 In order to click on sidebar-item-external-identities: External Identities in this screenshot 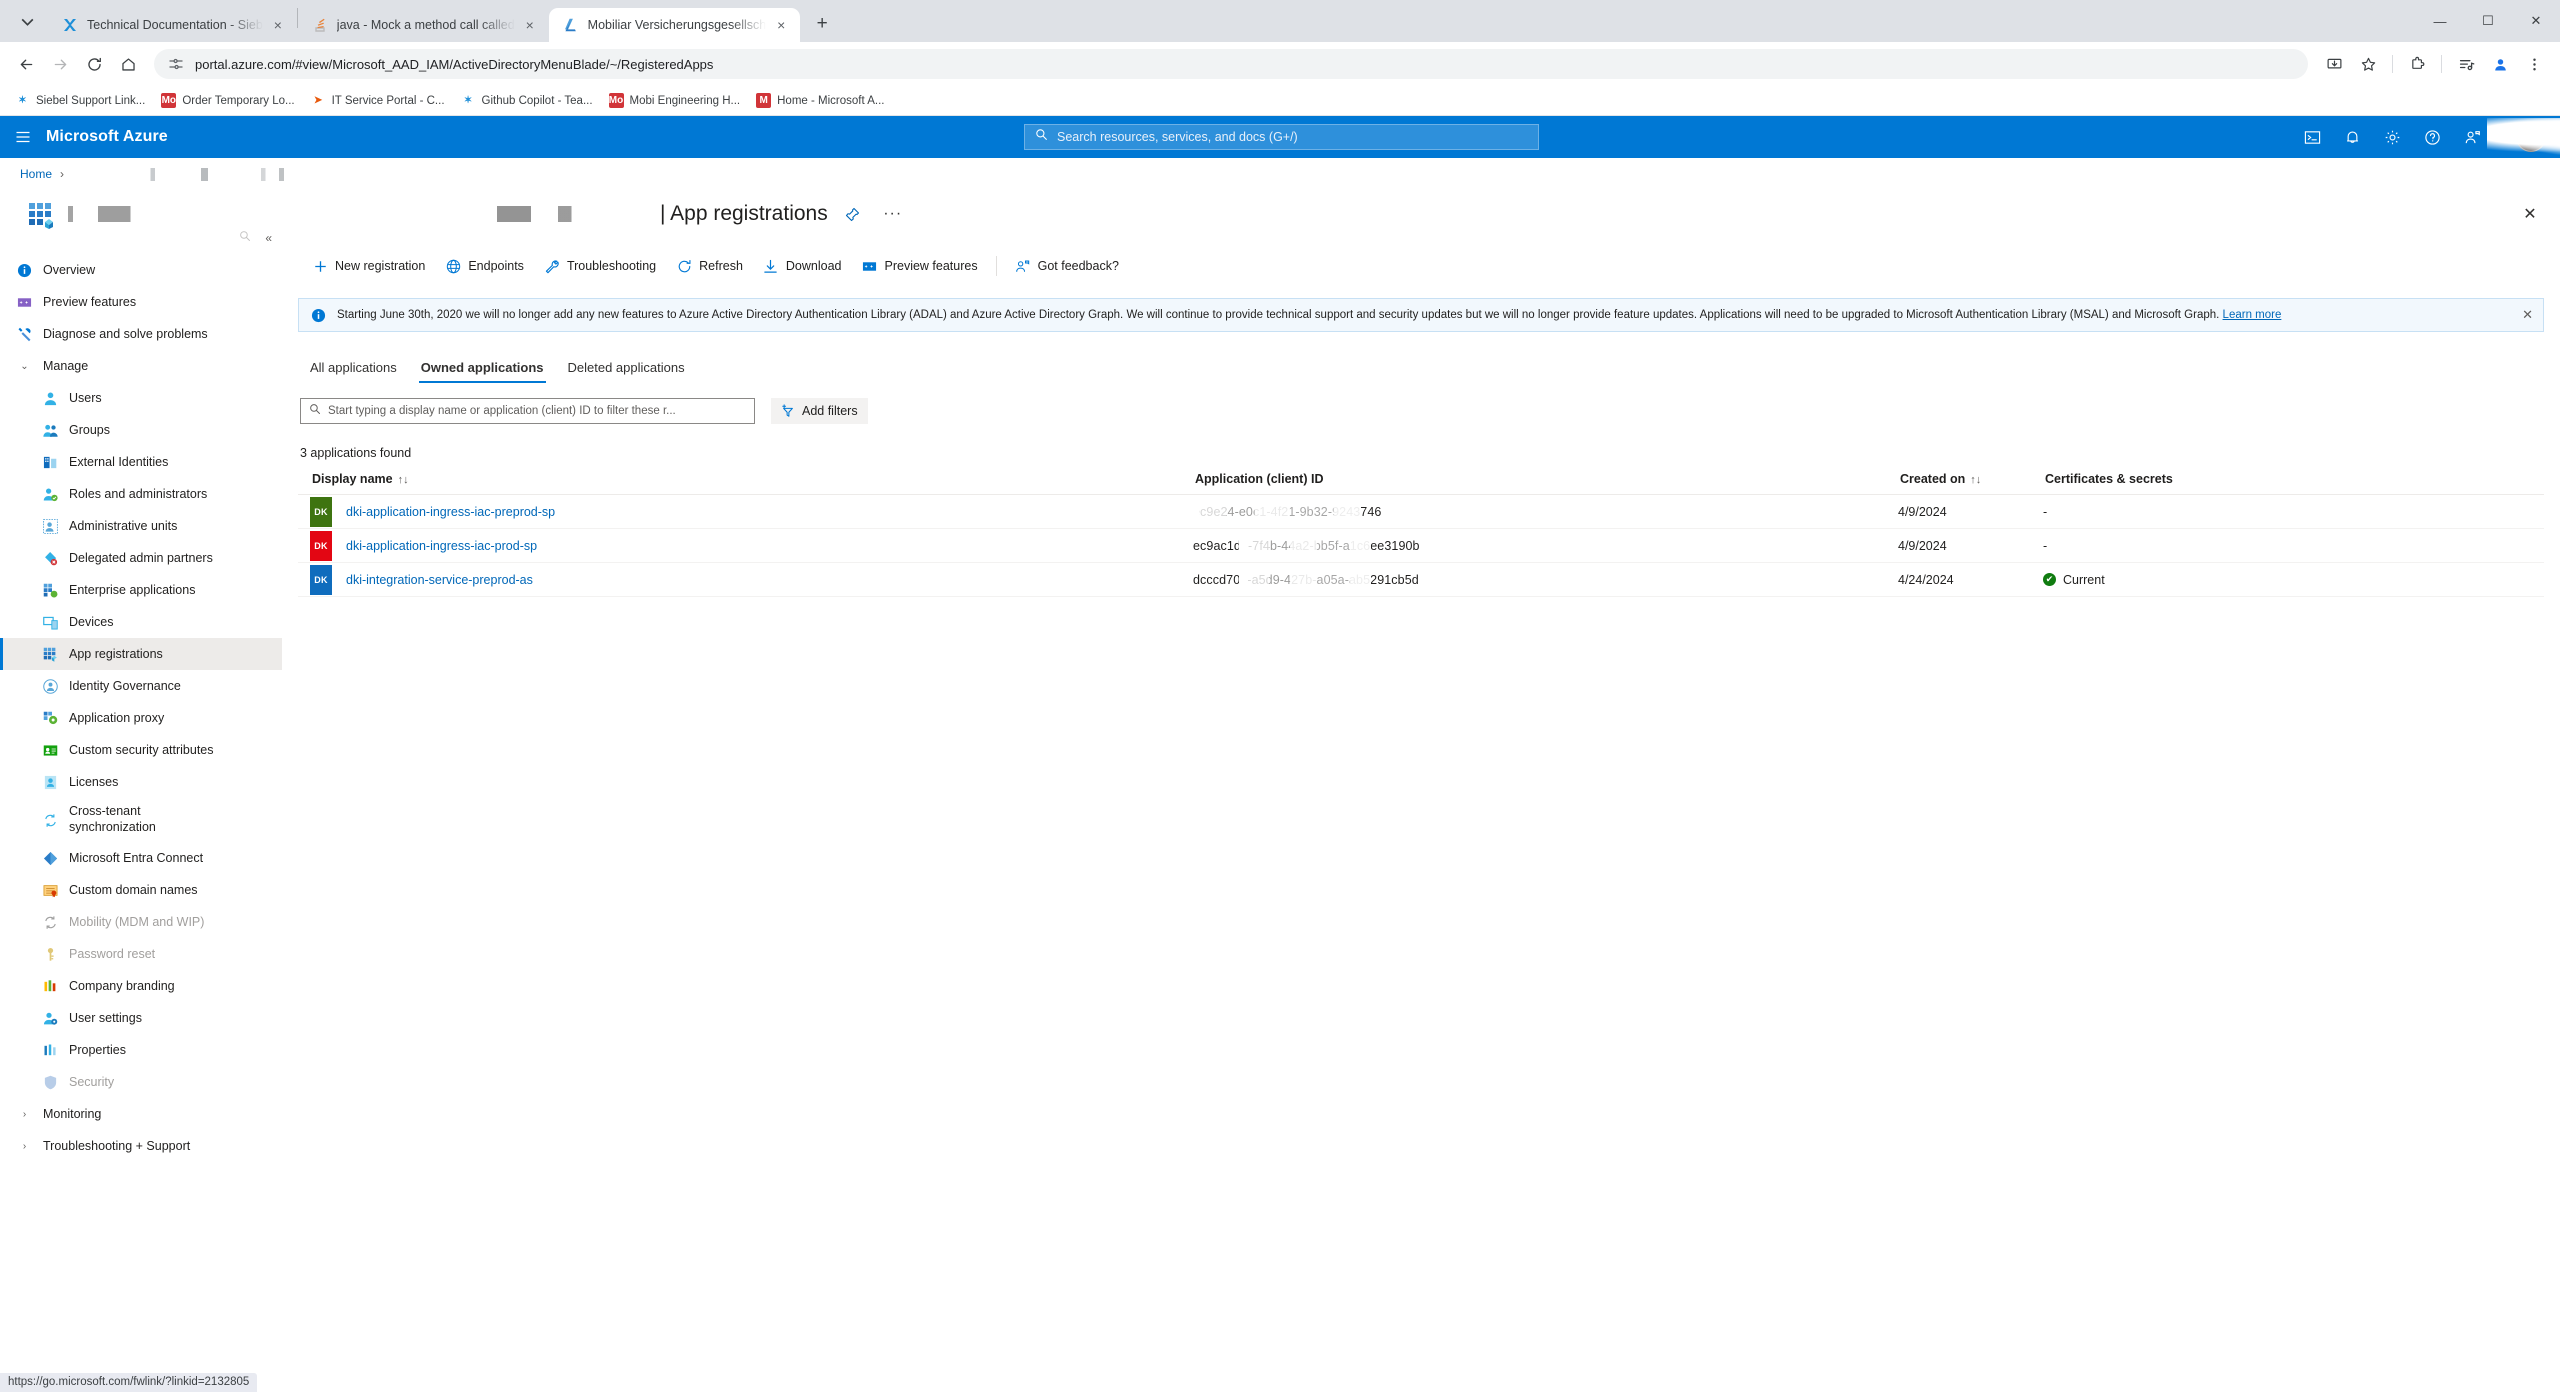, I will do `click(141, 462)`.